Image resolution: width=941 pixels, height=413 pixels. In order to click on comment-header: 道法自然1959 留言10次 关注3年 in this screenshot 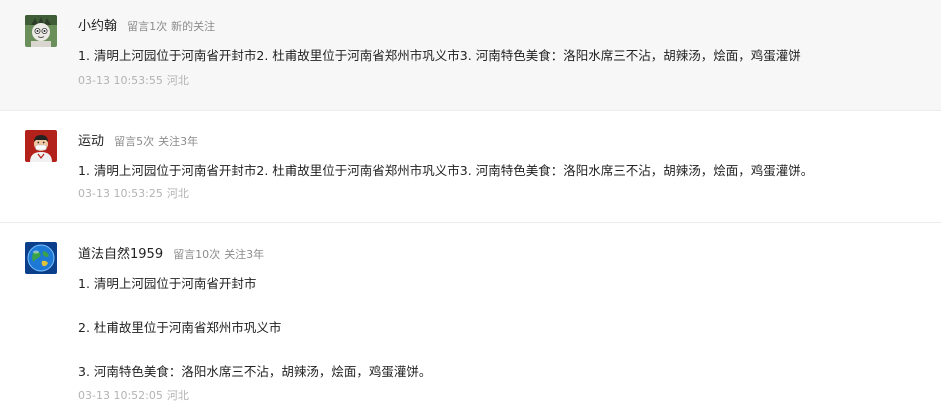, I will do `click(171, 254)`.